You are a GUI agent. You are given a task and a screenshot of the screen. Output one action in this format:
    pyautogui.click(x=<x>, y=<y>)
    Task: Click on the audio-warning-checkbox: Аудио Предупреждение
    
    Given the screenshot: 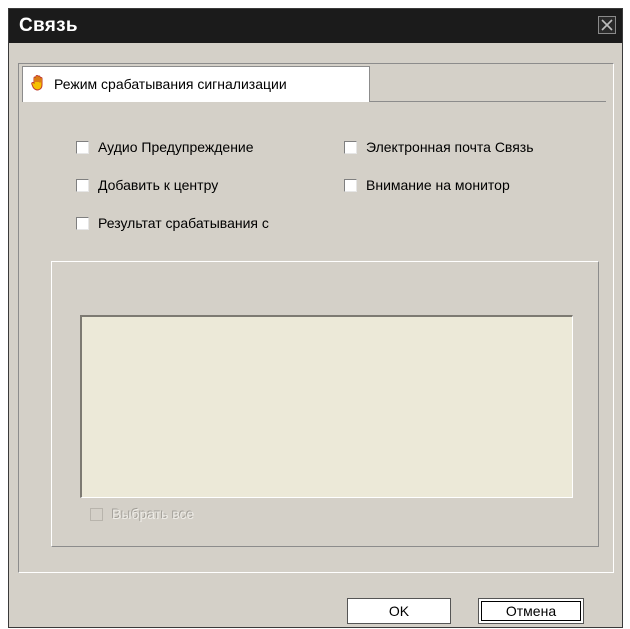 What is the action you would take?
    pyautogui.click(x=165, y=147)
    